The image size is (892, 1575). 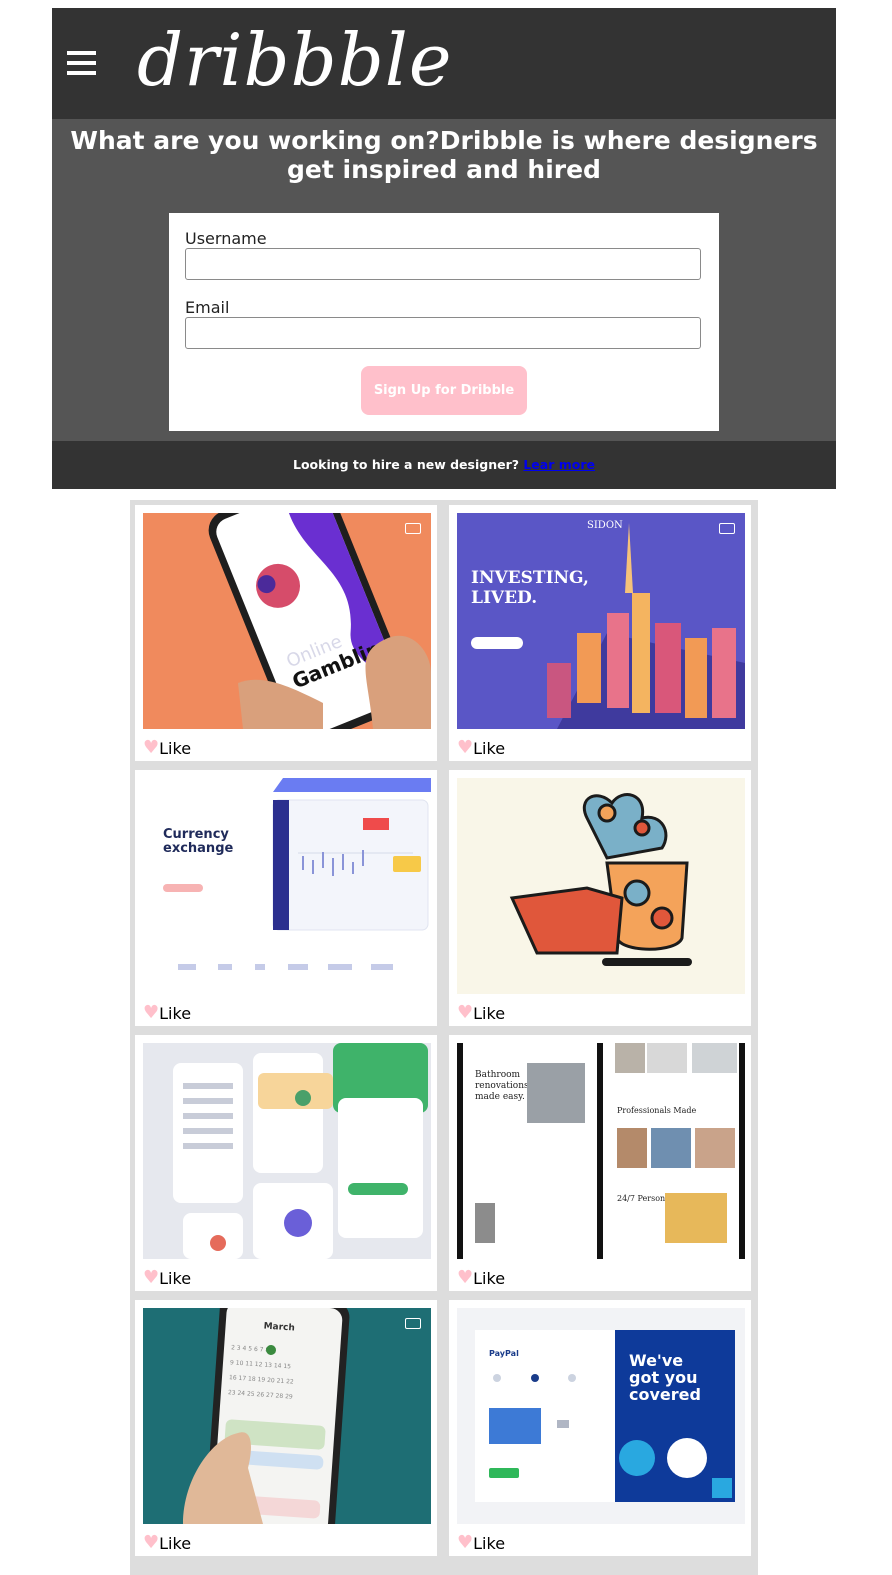 What do you see at coordinates (665, 1394) in the screenshot?
I see `svg-text: covered` at bounding box center [665, 1394].